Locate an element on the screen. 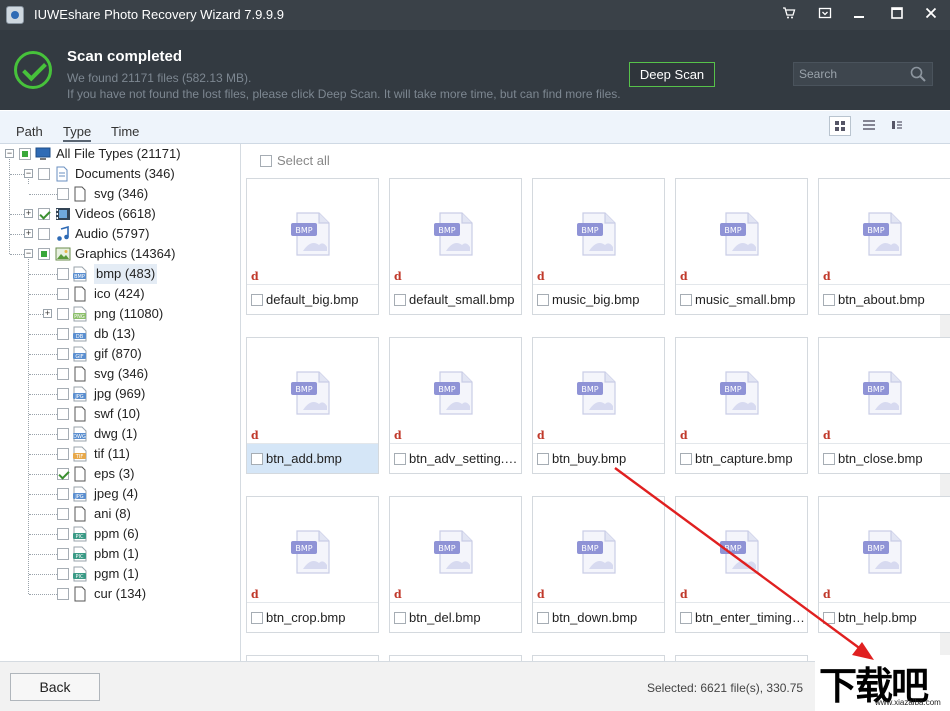 The width and height of the screenshot is (950, 711). search-input is located at coordinates (850, 74).